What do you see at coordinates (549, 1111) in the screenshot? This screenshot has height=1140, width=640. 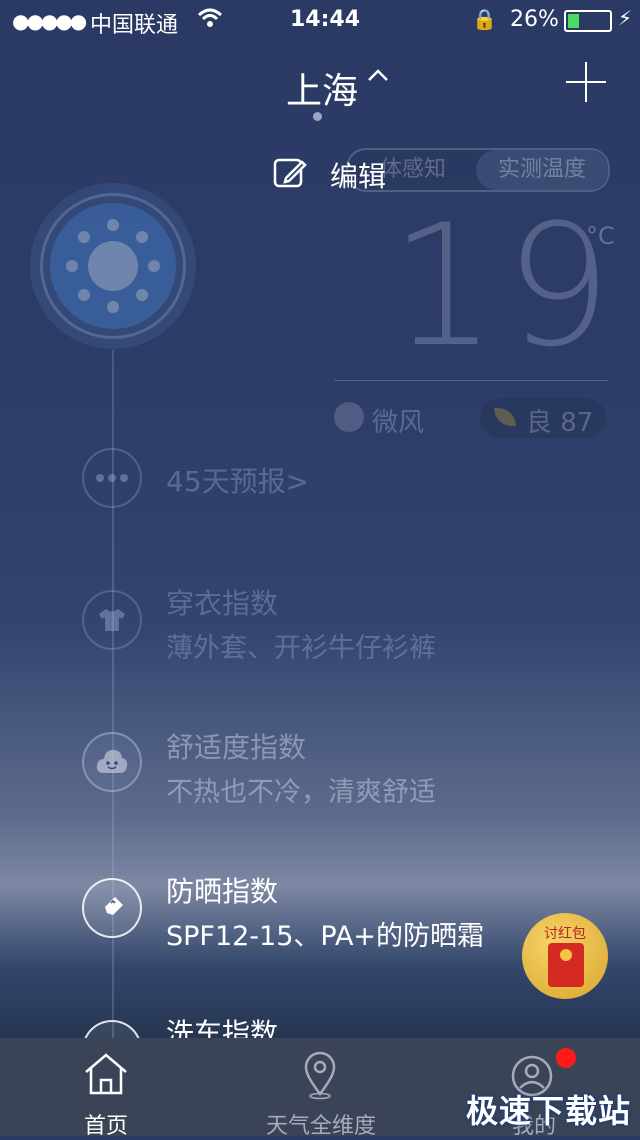 I see `watermark: 极速下载站` at bounding box center [549, 1111].